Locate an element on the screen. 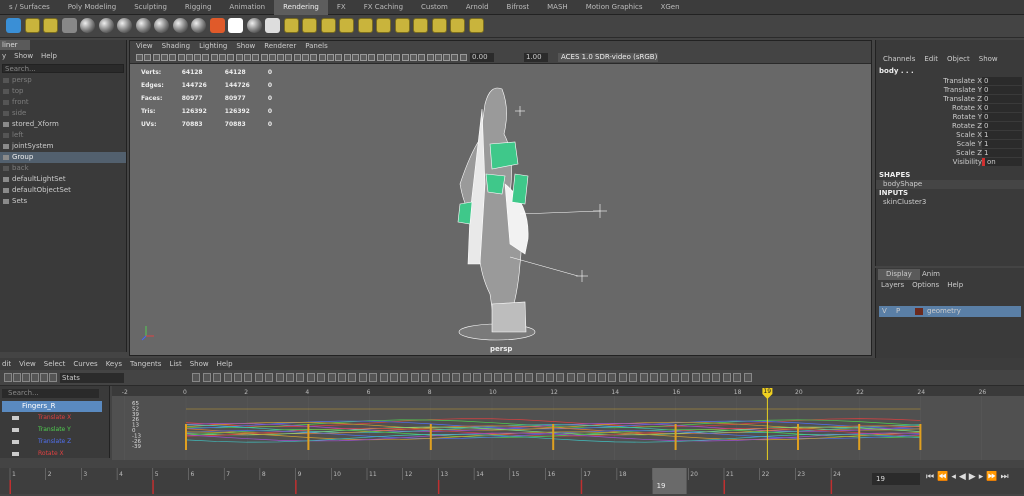 Image resolution: width=1024 pixels, height=496 pixels. visibility-toggle: V is located at coordinates (884, 311).